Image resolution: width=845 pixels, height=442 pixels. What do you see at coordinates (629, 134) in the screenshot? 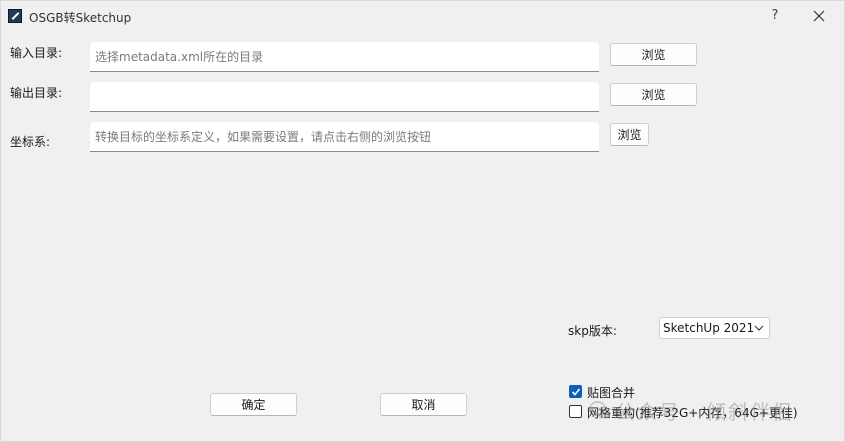
I see `coord-system-browse-button: 浏览` at bounding box center [629, 134].